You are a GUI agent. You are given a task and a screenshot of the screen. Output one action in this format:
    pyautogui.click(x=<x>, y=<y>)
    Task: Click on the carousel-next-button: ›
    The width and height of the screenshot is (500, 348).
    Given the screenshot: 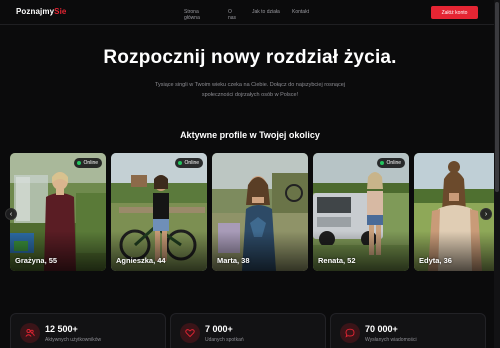 What is the action you would take?
    pyautogui.click(x=486, y=214)
    